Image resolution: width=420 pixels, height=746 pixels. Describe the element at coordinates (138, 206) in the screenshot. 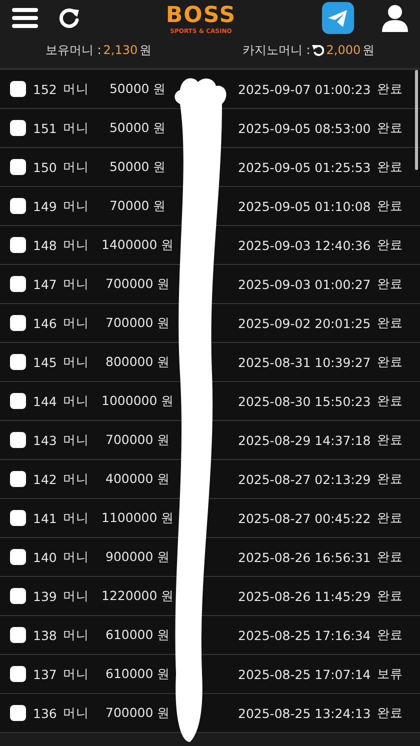

I see `row-amount: 70000 원` at that location.